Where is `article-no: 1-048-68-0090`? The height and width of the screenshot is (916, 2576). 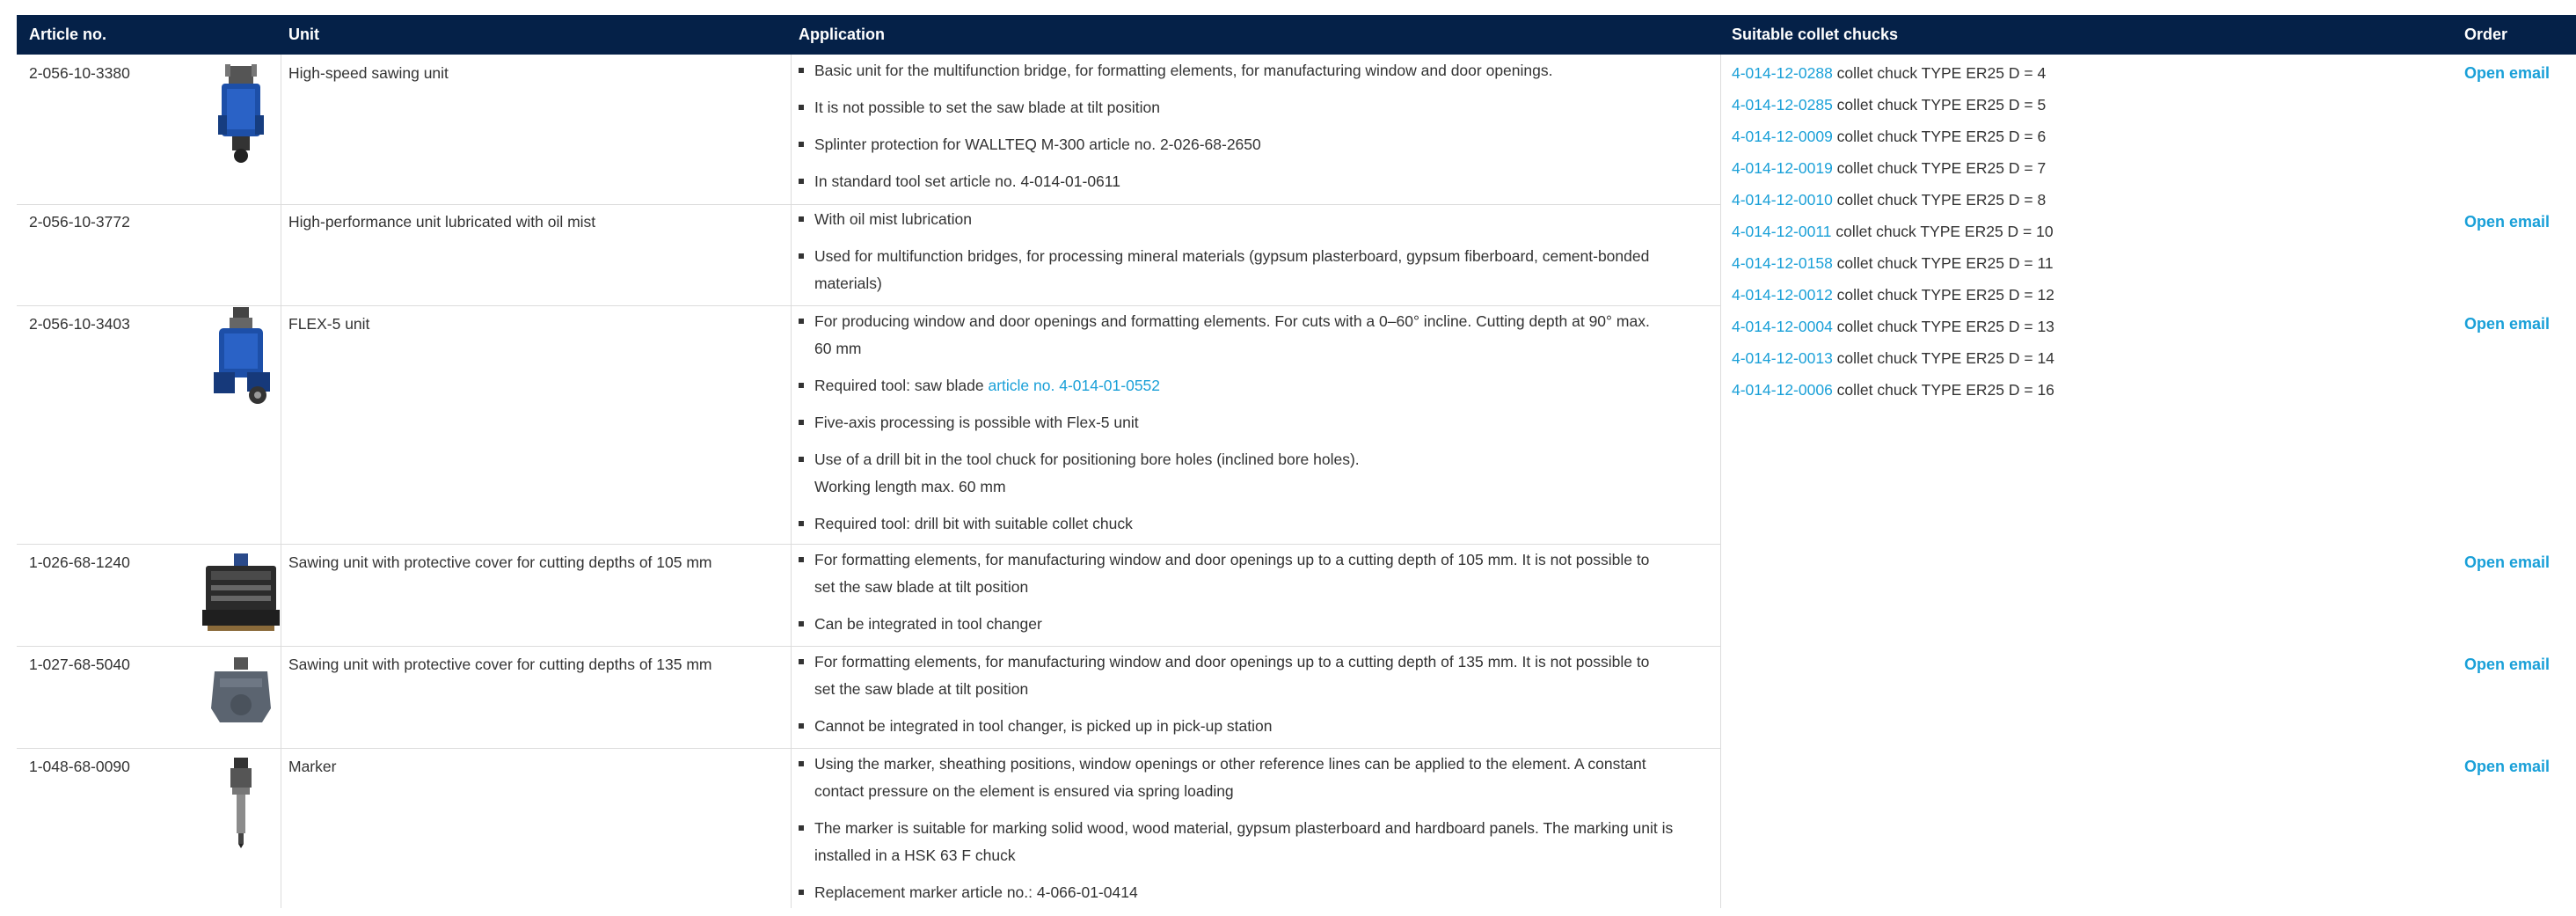
article-no: 1-048-68-0090 is located at coordinates (79, 766).